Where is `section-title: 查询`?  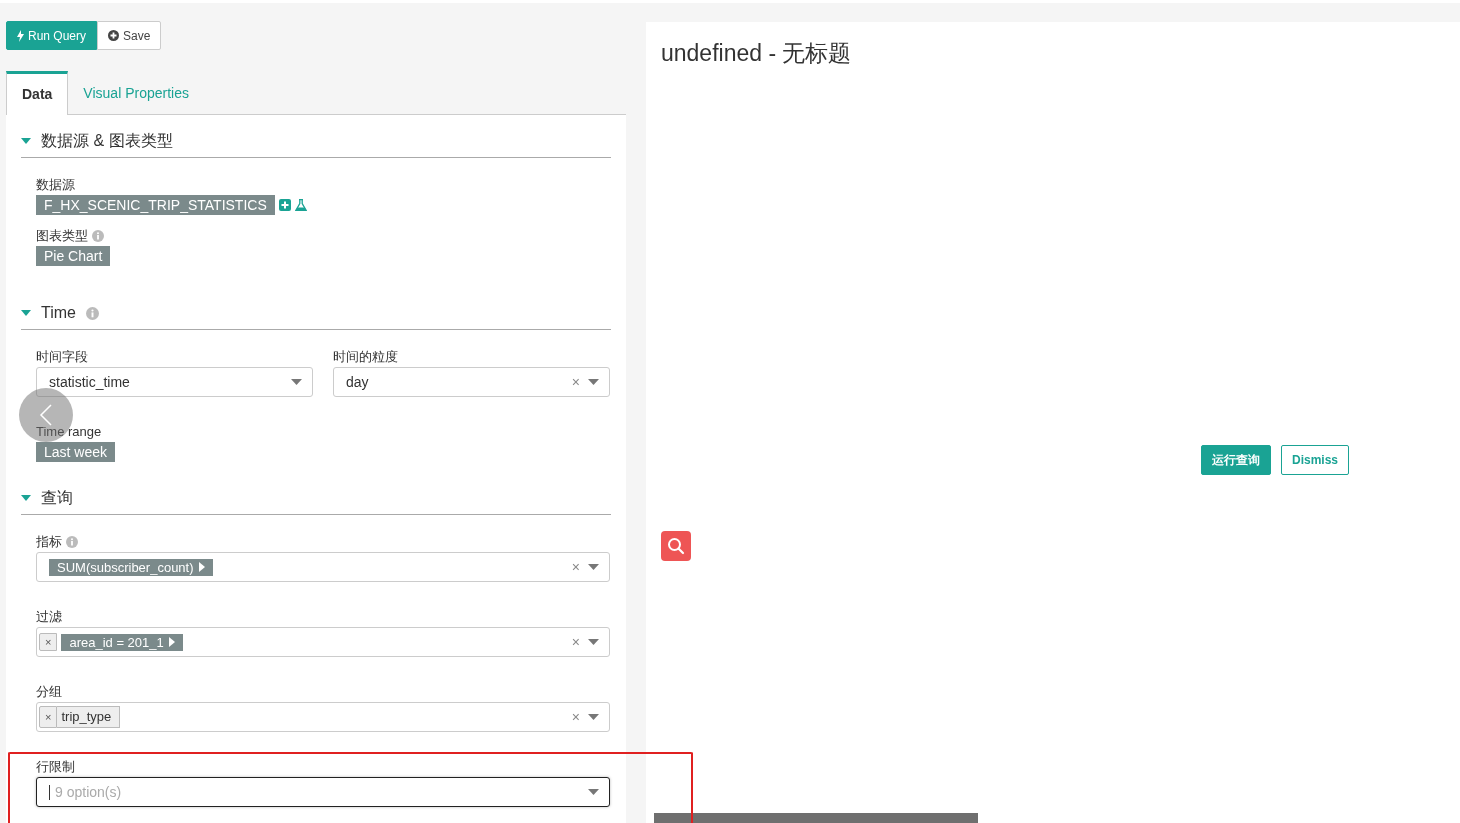
section-title: 查询 is located at coordinates (57, 497).